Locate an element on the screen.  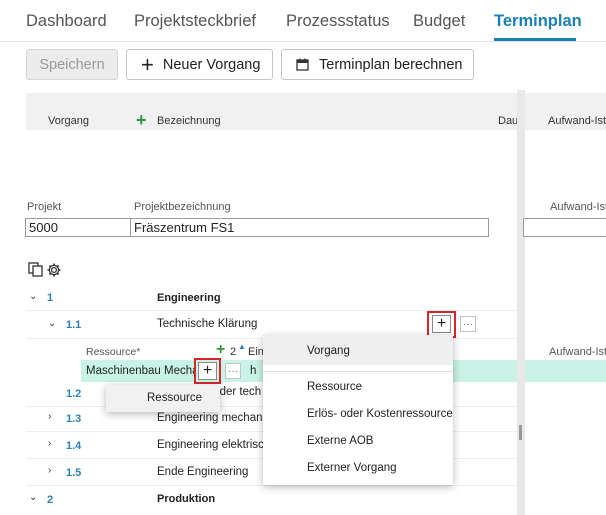
add-resource-button: + is located at coordinates (207, 371).